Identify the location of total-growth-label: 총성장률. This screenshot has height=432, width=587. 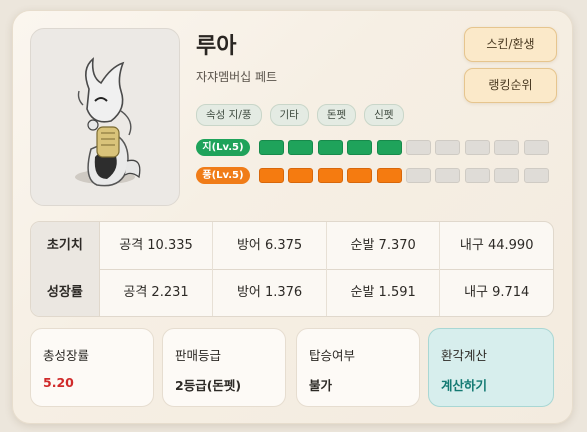
(66, 355).